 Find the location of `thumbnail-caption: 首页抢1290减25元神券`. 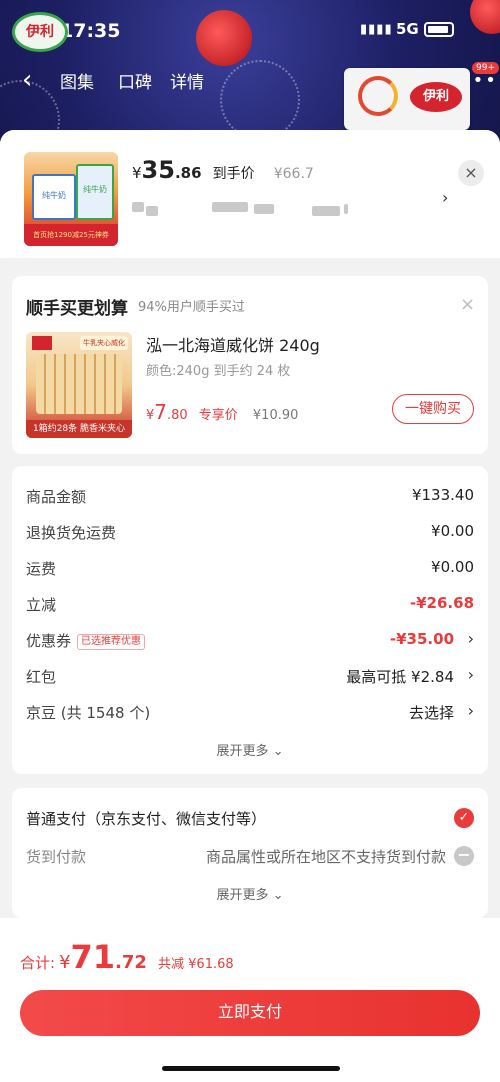

thumbnail-caption: 首页抢1290减25元神券 is located at coordinates (71, 235).